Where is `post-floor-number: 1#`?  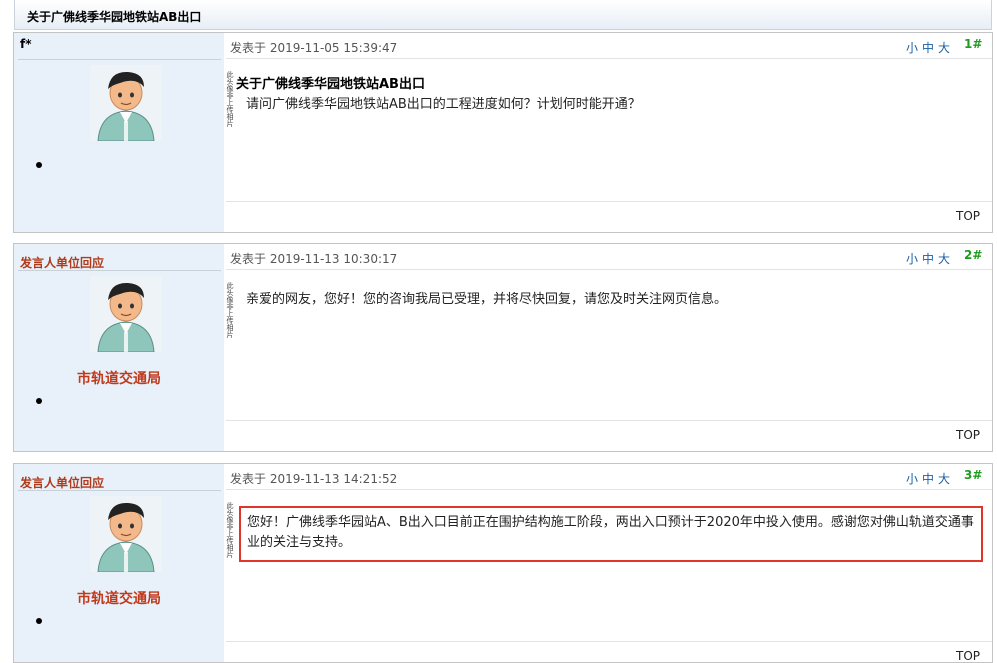
post-floor-number: 1# is located at coordinates (973, 44).